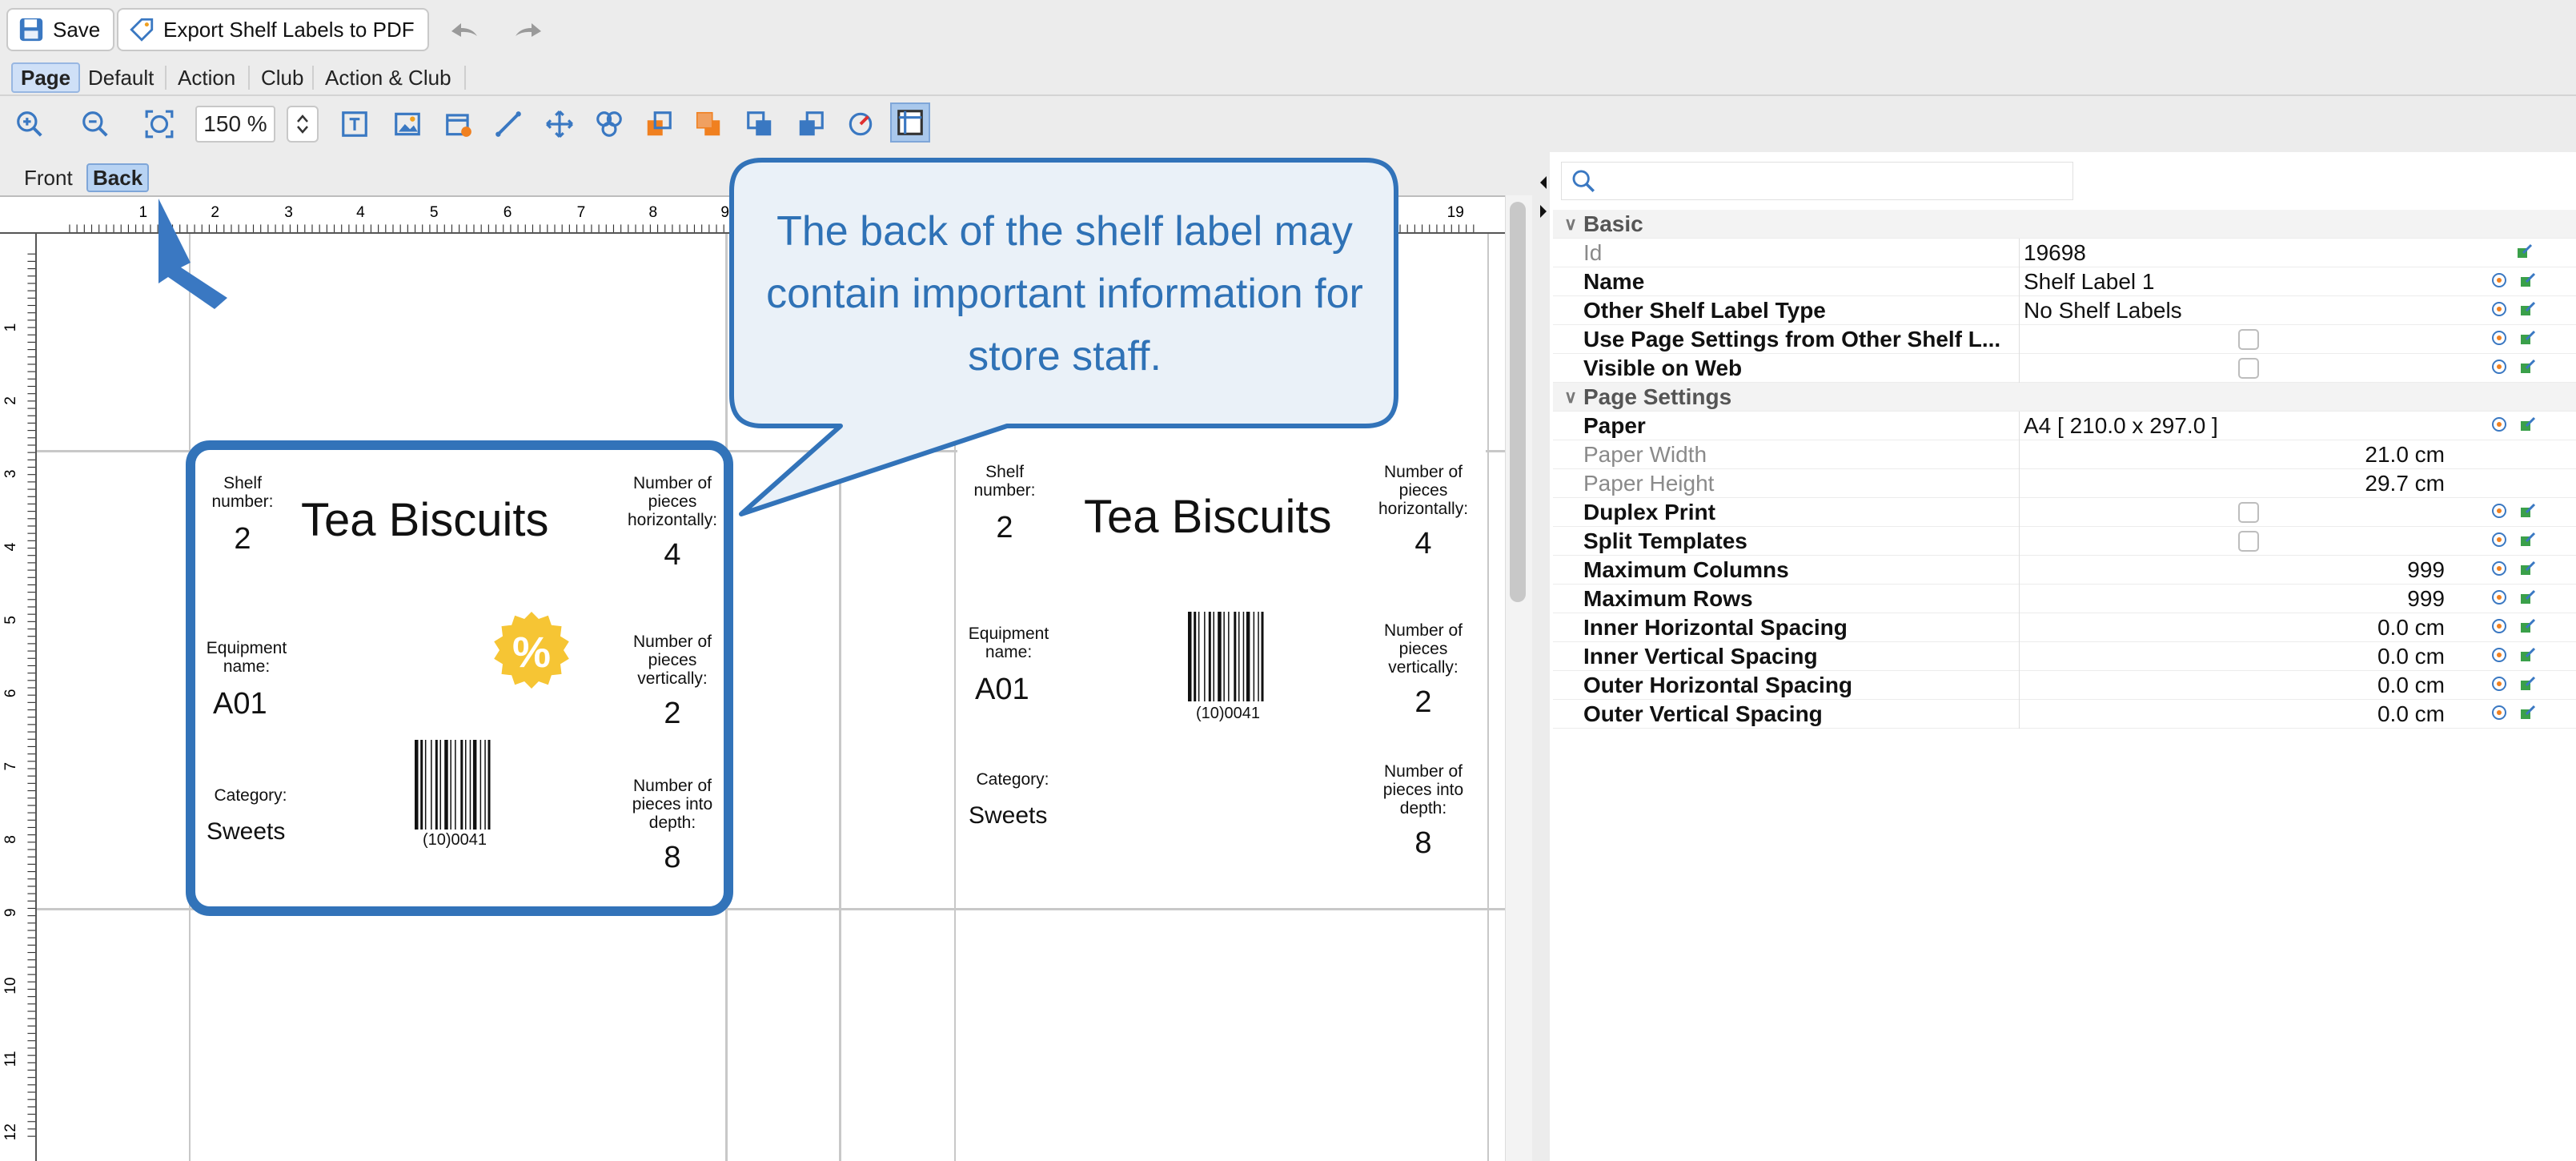 The width and height of the screenshot is (2576, 1161). What do you see at coordinates (48, 177) in the screenshot?
I see `tab-front: Front` at bounding box center [48, 177].